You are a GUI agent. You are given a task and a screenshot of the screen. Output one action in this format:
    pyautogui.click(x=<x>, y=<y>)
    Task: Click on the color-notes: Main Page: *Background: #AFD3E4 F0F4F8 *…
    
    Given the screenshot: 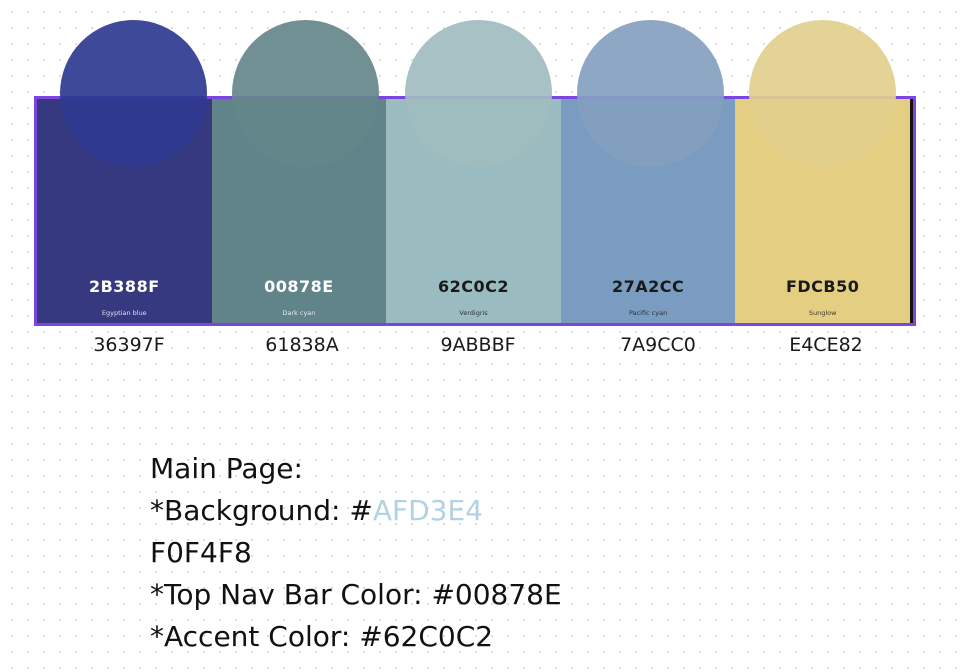 What is the action you would take?
    pyautogui.click(x=356, y=553)
    